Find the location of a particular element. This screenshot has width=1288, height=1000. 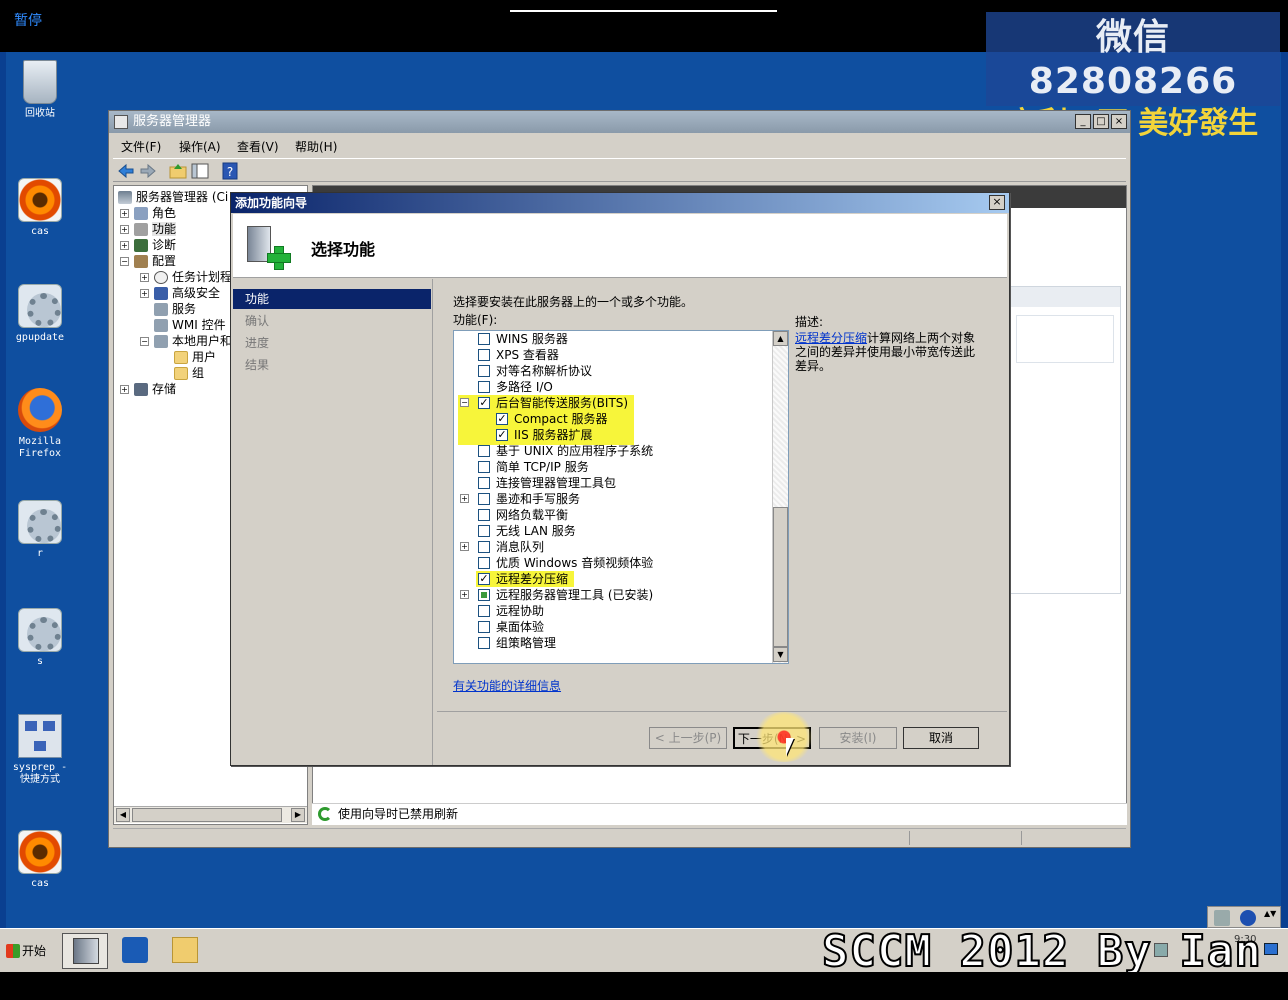

feature-row: WINS 服务器 is located at coordinates (614, 339).